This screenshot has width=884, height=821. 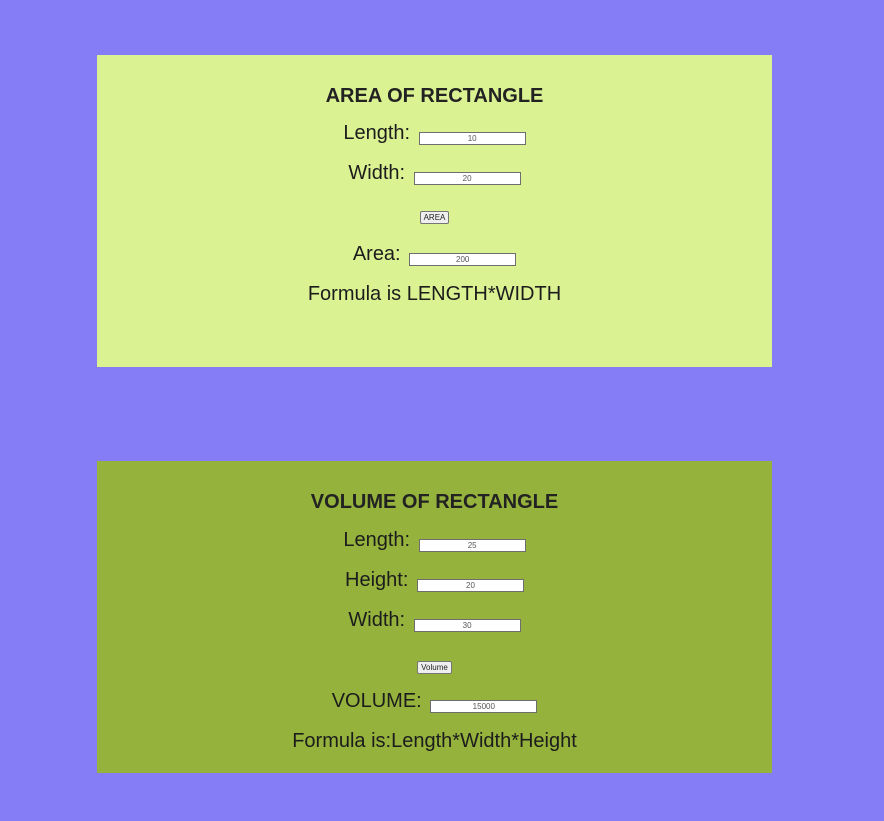 What do you see at coordinates (467, 625) in the screenshot?
I see `volume-width-input: 30` at bounding box center [467, 625].